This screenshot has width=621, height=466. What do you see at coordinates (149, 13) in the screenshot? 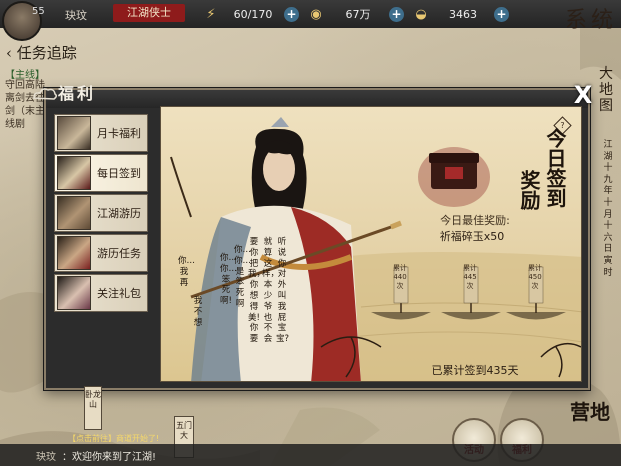
I see `player-title-badge: 江湖侠士` at bounding box center [149, 13].